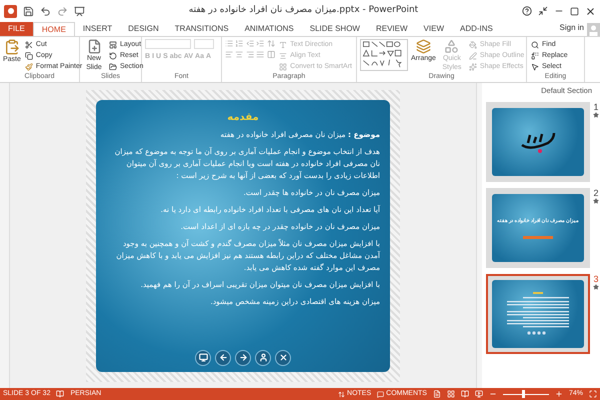 This screenshot has height=400, width=600. What do you see at coordinates (113, 56) in the screenshot?
I see `reset-icon` at bounding box center [113, 56].